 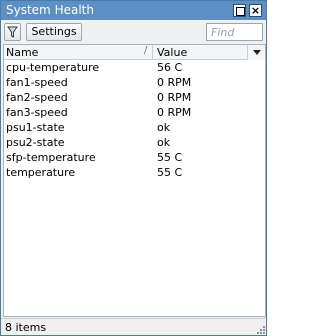 I want to click on row-name: fan3-speed, so click(x=37, y=112).